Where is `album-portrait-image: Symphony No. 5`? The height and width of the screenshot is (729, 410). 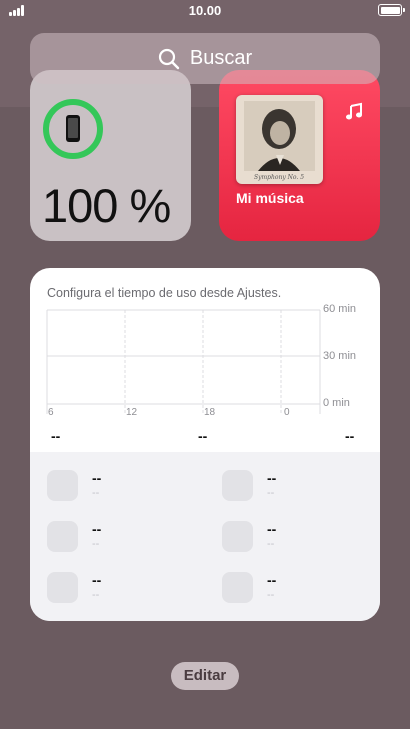
album-portrait-image: Symphony No. 5 is located at coordinates (279, 141).